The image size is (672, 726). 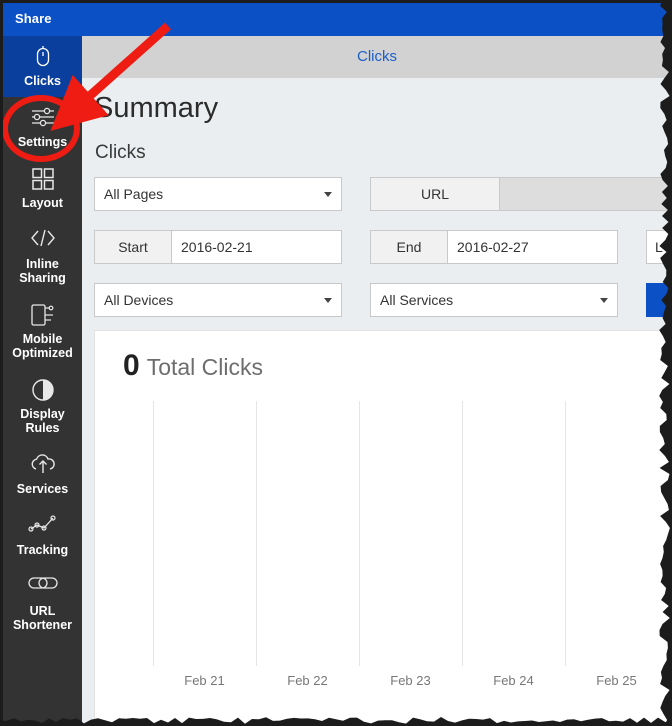 What do you see at coordinates (156, 108) in the screenshot?
I see `page-title: Summary` at bounding box center [156, 108].